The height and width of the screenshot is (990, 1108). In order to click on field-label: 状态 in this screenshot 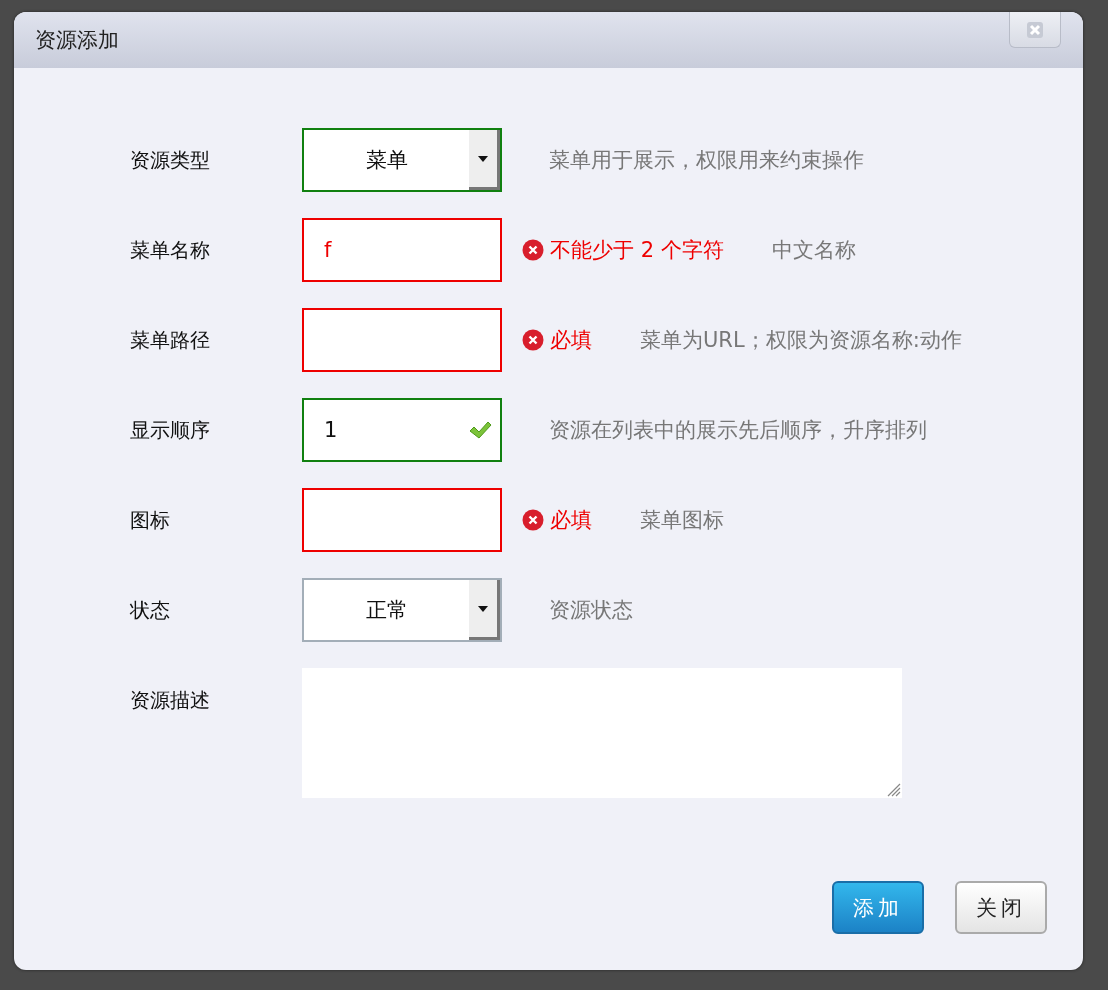, I will do `click(150, 610)`.